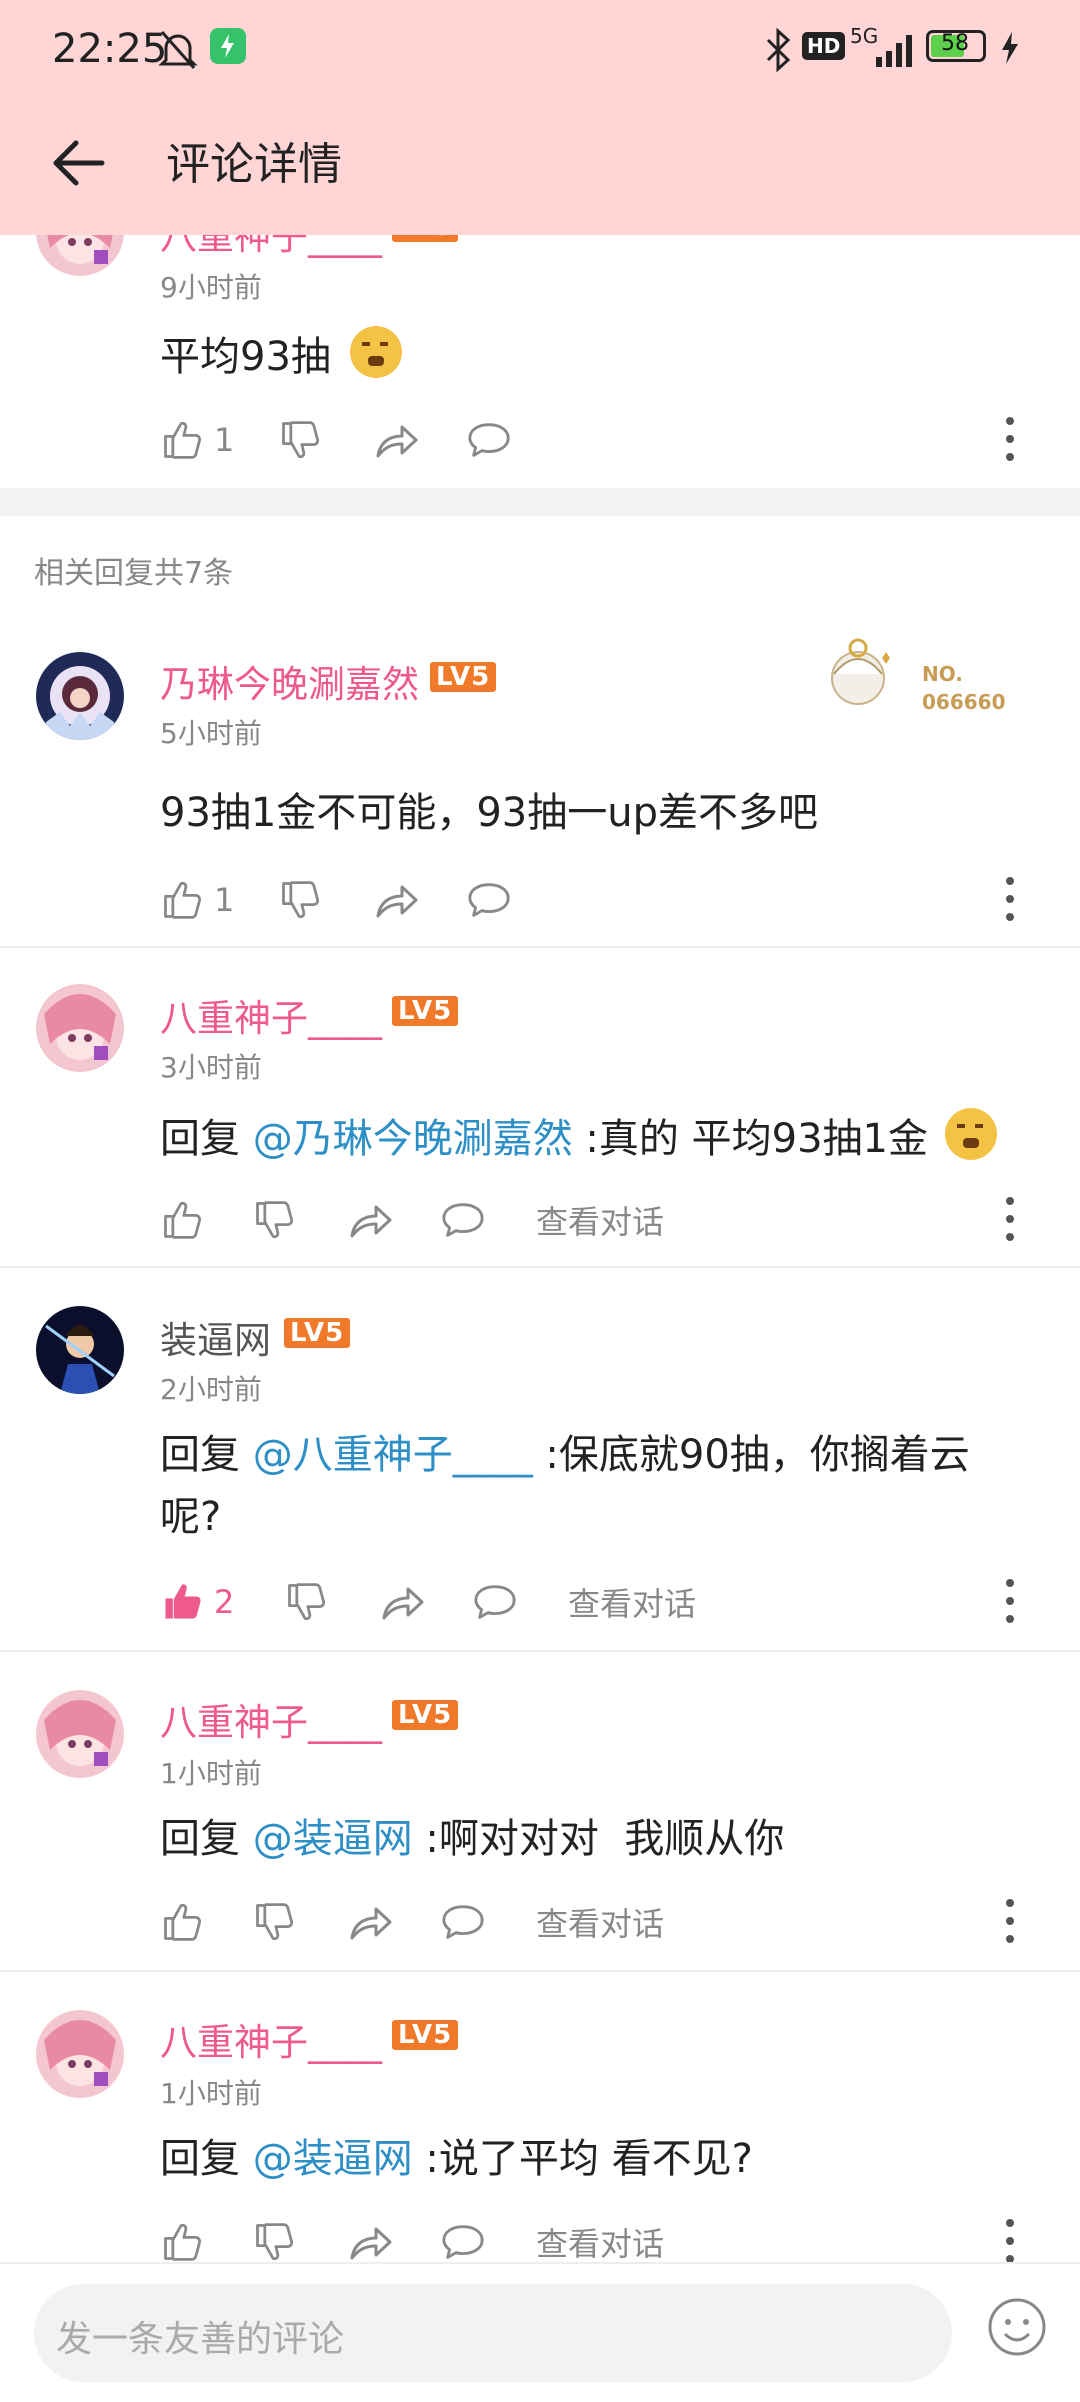 The width and height of the screenshot is (1080, 2402). Describe the element at coordinates (1010, 52) in the screenshot. I see `charging-icon` at that location.